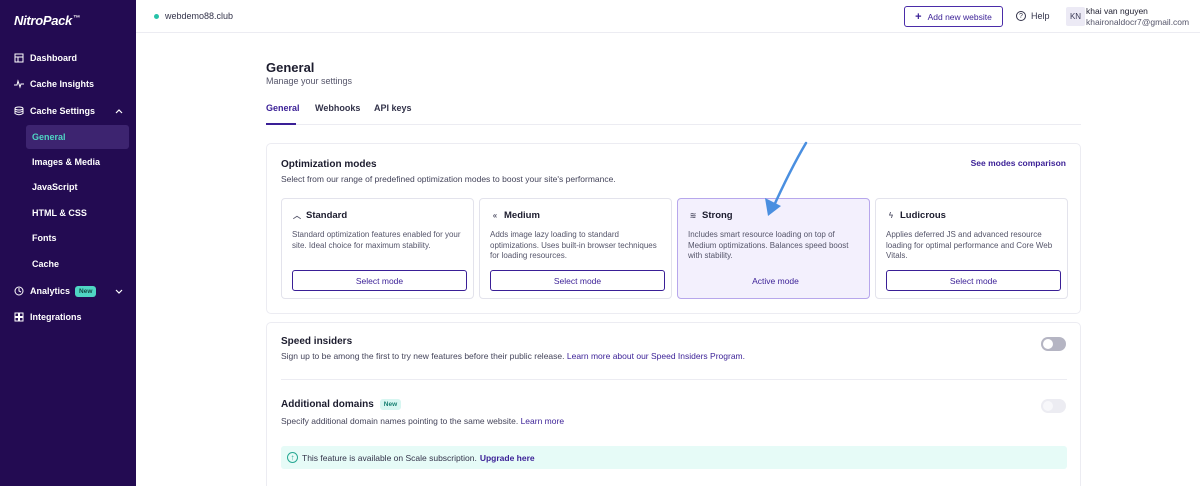 The width and height of the screenshot is (1200, 486). I want to click on sidebar-item-label: Cache Insights, so click(62, 84).